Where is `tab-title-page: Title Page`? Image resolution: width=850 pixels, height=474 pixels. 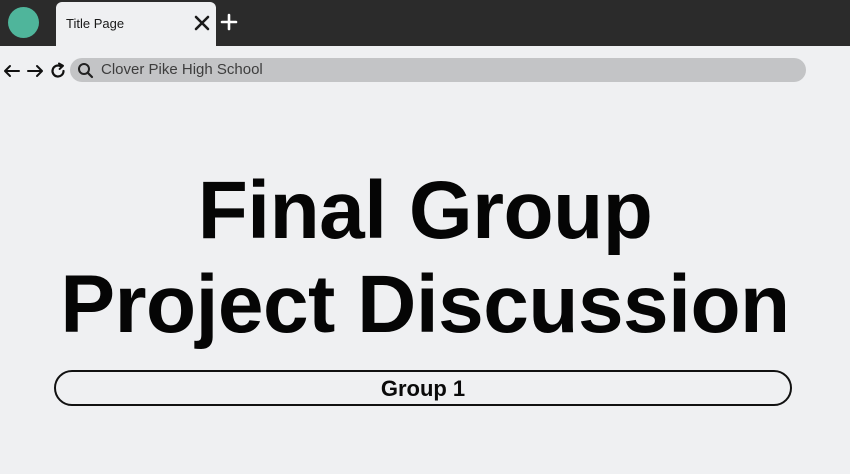
tab-title-page: Title Page is located at coordinates (136, 24).